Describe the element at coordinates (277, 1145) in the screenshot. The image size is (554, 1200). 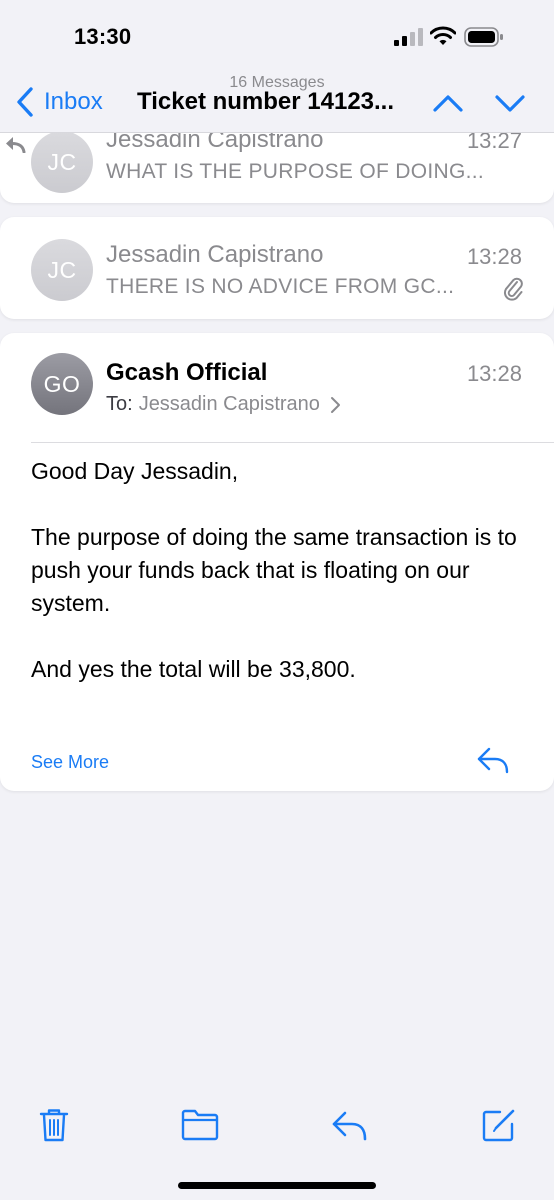
I see `bottom-toolbar` at that location.